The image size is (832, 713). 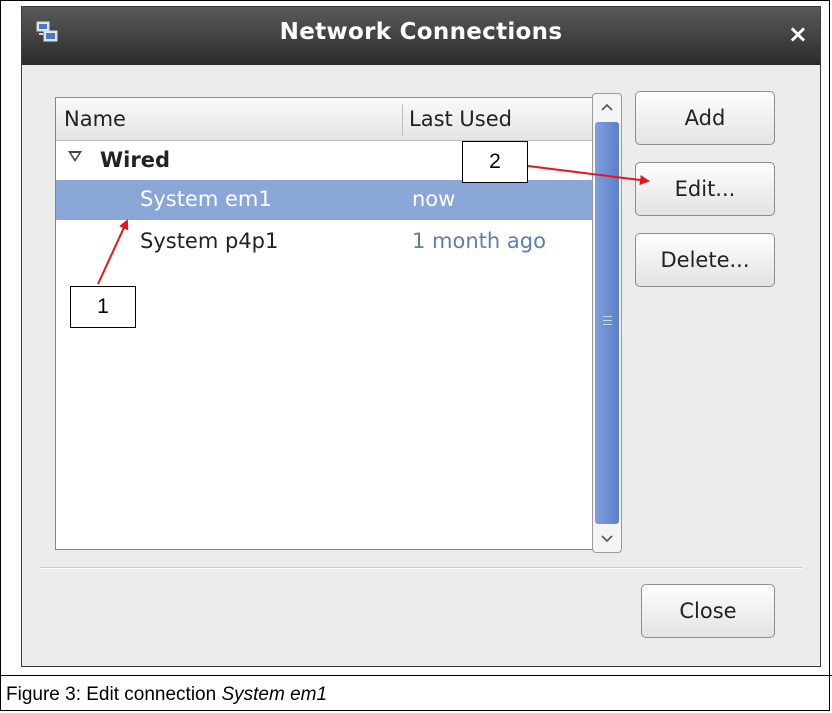 What do you see at coordinates (334, 160) in the screenshot?
I see `group-row-wired: Wired` at bounding box center [334, 160].